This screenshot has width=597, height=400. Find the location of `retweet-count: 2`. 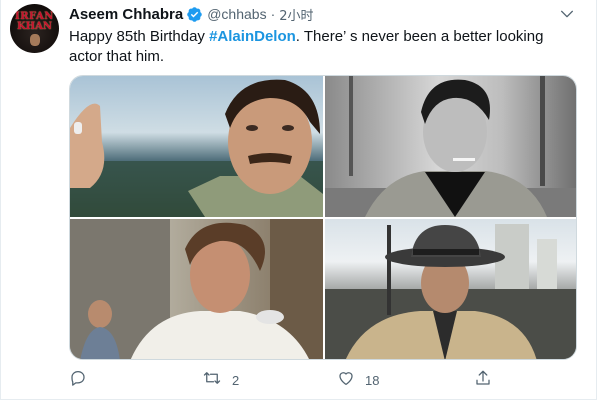

retweet-count: 2 is located at coordinates (236, 380).